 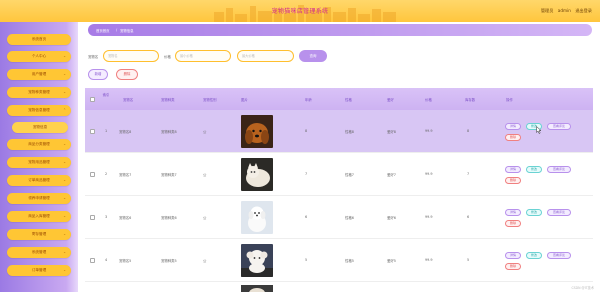 What do you see at coordinates (131, 56) in the screenshot?
I see `name-search-input: 宠物名` at bounding box center [131, 56].